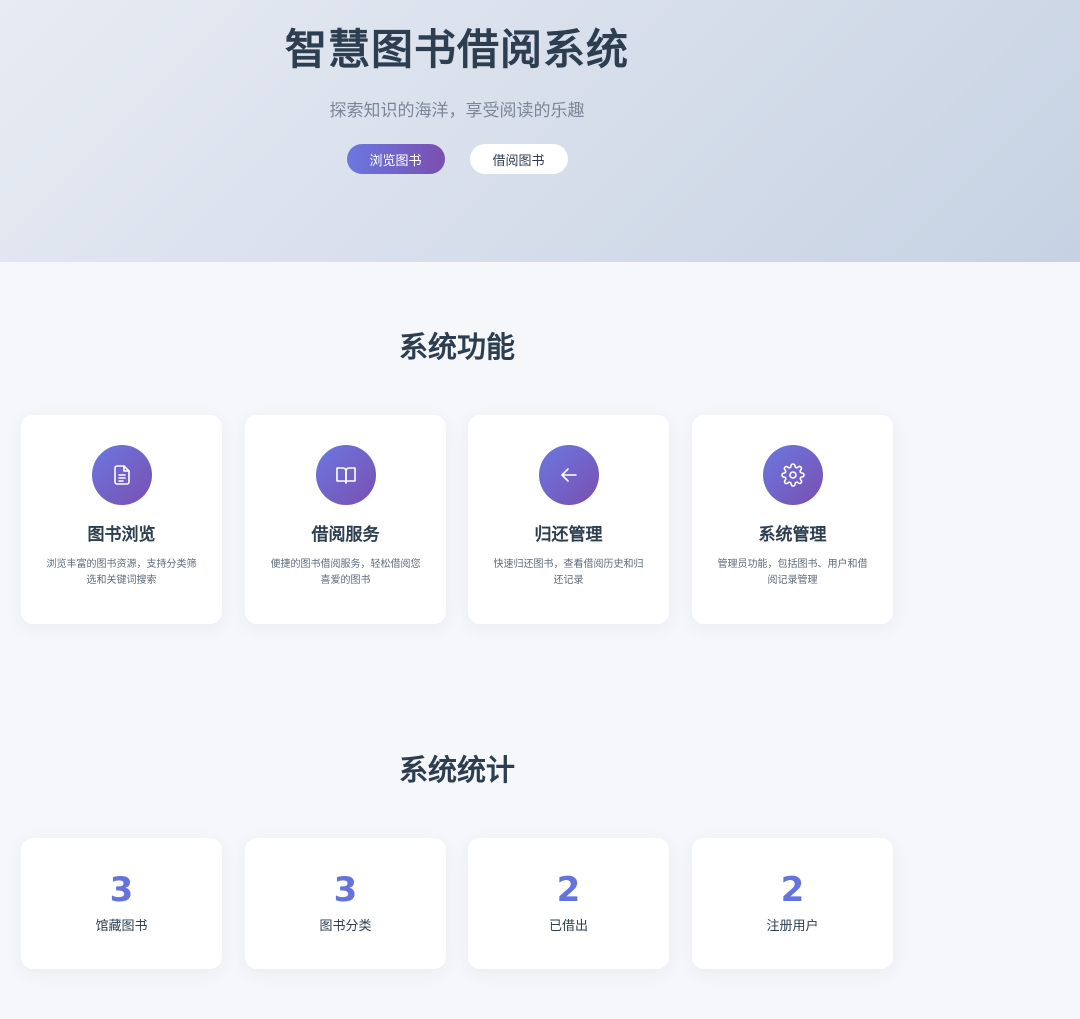 The image size is (1080, 1019). I want to click on feature-description: 便捷的图书借阅服务，轻松借阅您喜爱的图书, so click(345, 572).